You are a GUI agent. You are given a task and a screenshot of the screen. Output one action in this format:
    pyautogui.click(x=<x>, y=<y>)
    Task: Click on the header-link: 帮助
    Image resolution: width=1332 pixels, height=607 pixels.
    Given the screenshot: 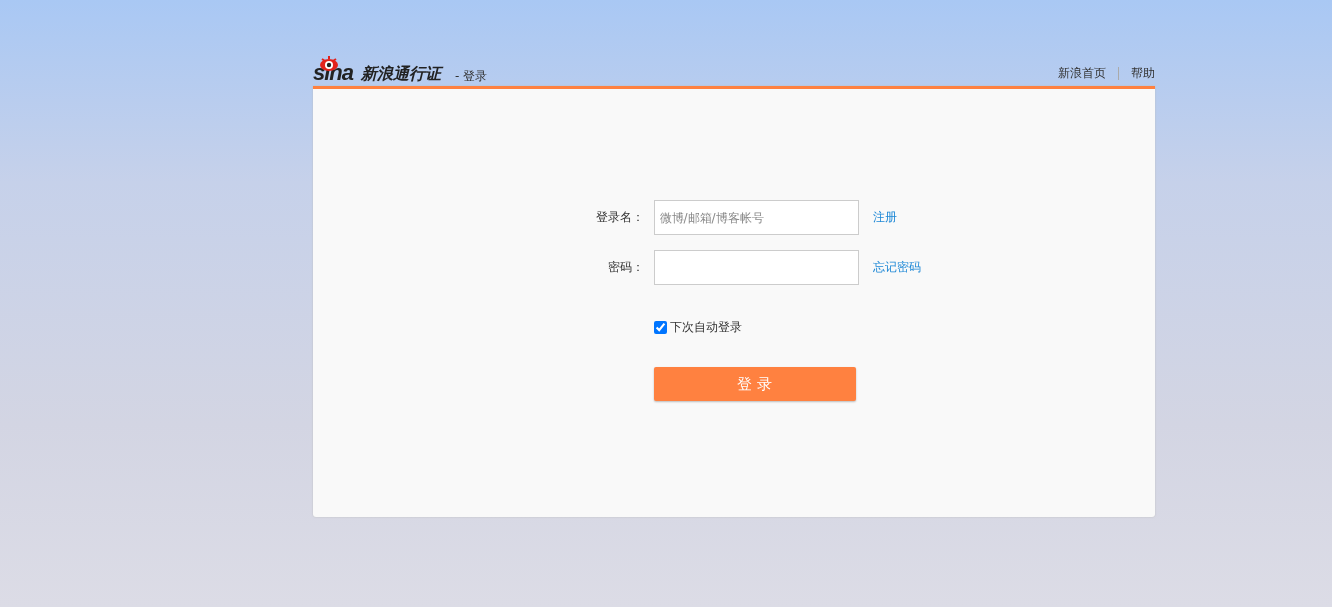 What is the action you would take?
    pyautogui.click(x=1143, y=73)
    